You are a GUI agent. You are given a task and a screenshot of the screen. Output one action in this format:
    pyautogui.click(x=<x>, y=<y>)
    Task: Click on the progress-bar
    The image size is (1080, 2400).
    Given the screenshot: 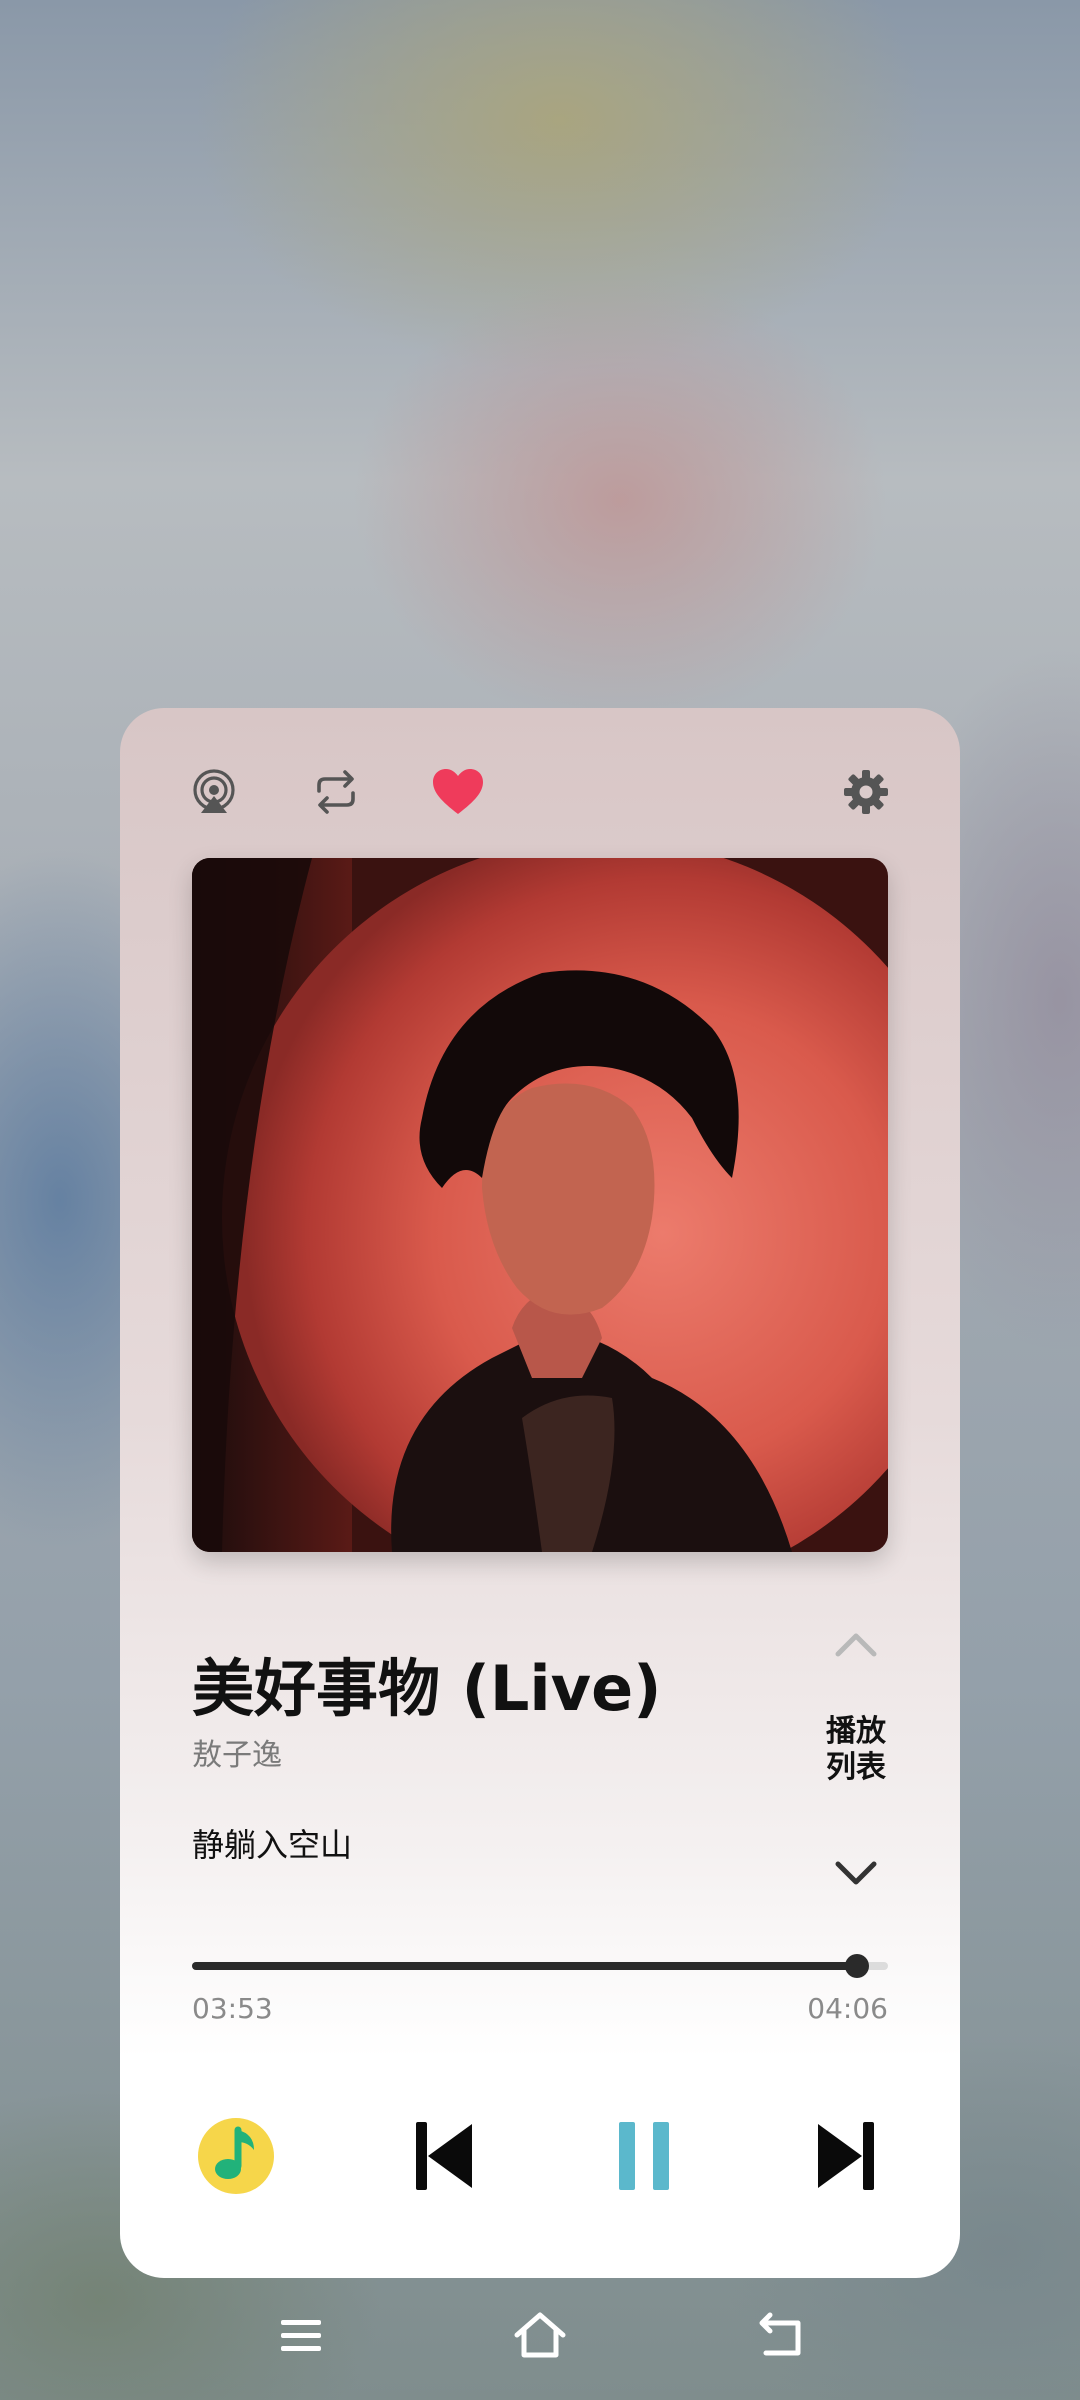 What is the action you would take?
    pyautogui.click(x=540, y=1966)
    